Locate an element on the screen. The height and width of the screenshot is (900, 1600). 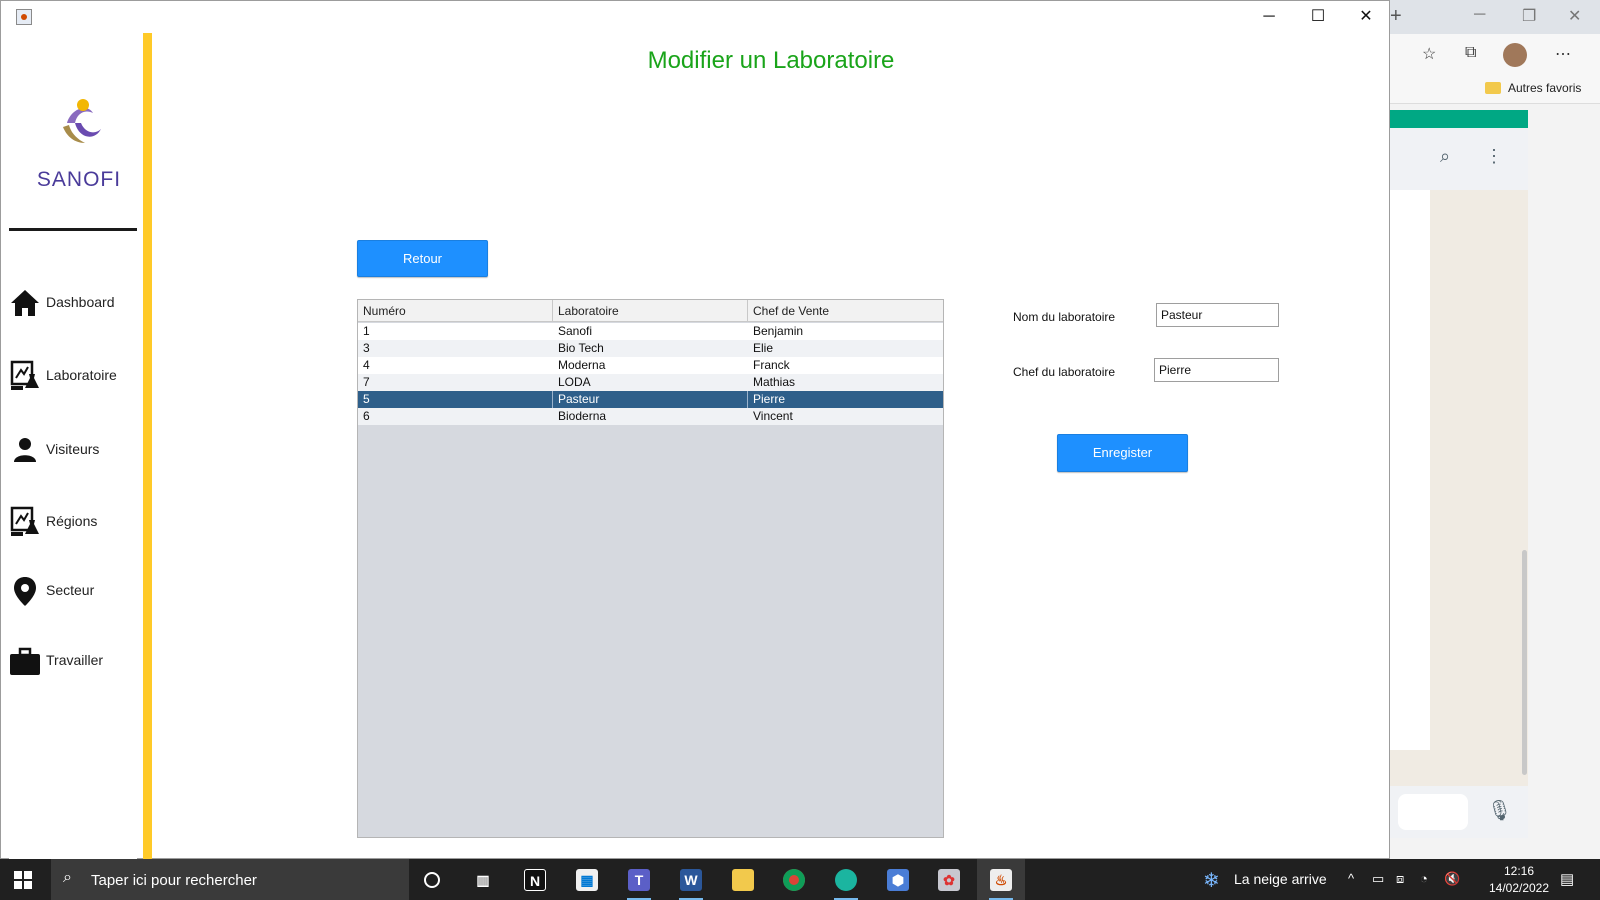
browser-toolbar: ☆ ⧉ ⋯ is located at coordinates (1495, 54).